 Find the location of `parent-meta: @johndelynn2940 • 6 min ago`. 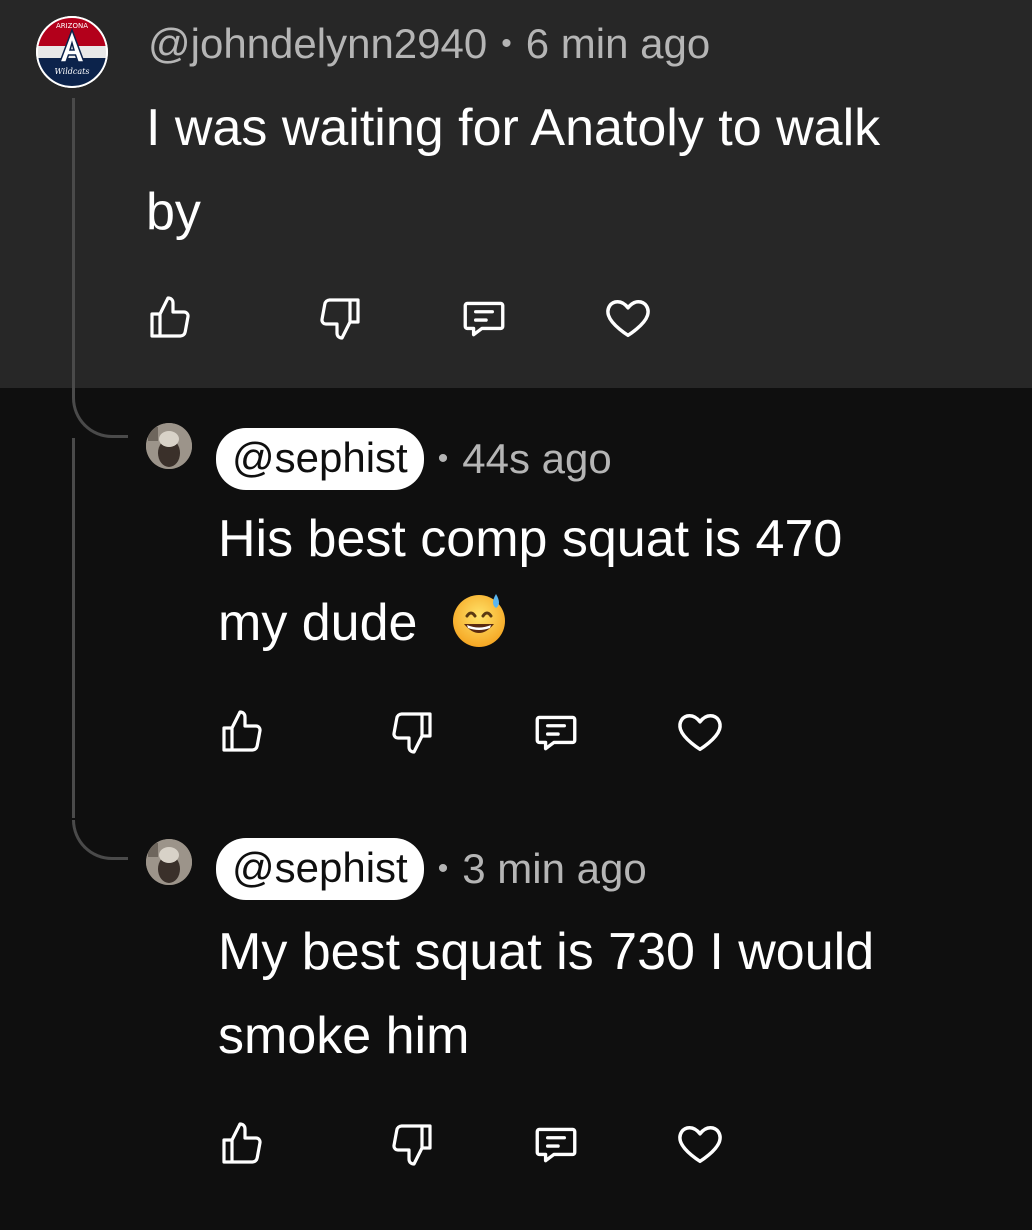

parent-meta: @johndelynn2940 • 6 min ago is located at coordinates (429, 44).